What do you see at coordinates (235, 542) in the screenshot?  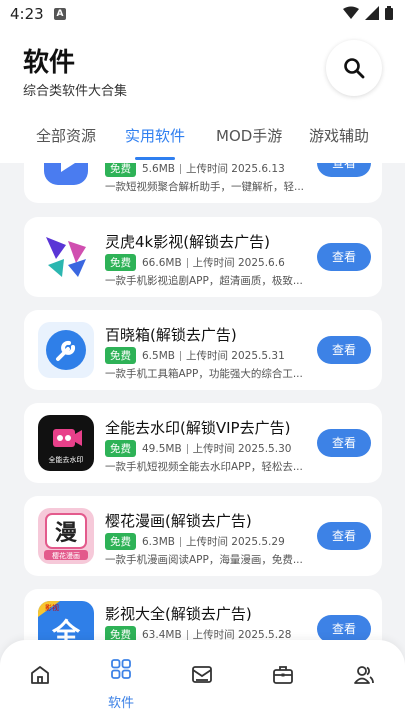 I see `upload-time: 上传时间 2025.5.29` at bounding box center [235, 542].